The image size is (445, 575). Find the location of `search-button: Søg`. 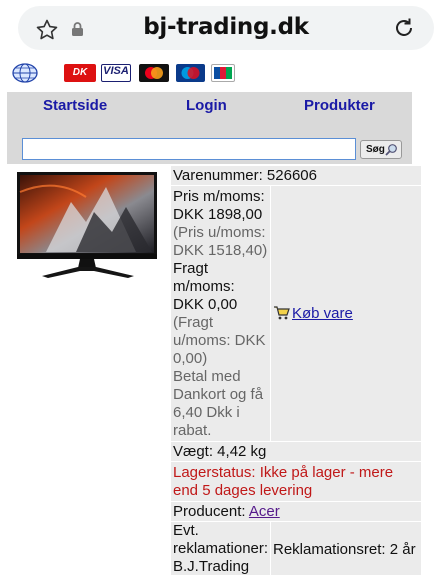

search-button: Søg is located at coordinates (381, 149).